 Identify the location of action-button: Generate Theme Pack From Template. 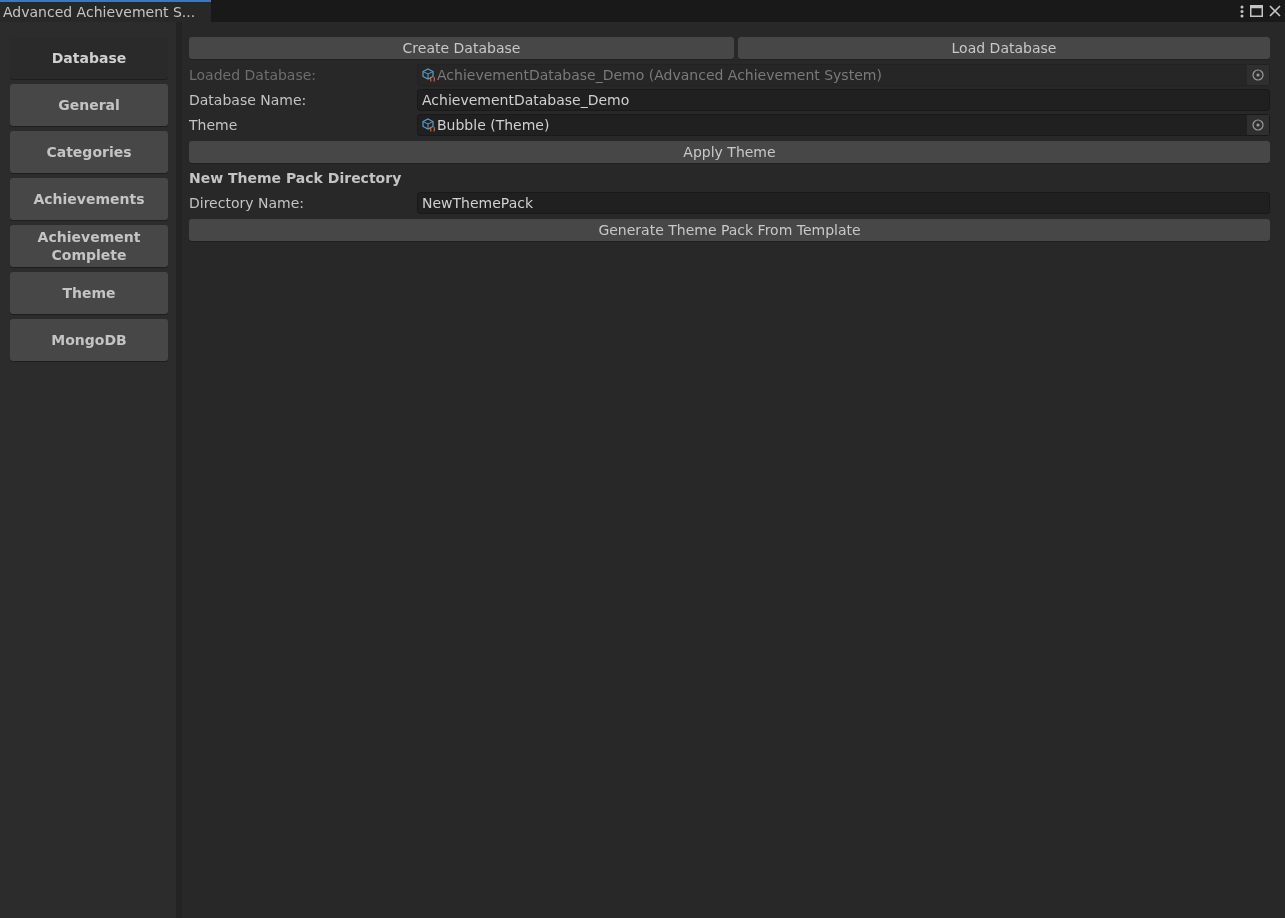
(729, 230).